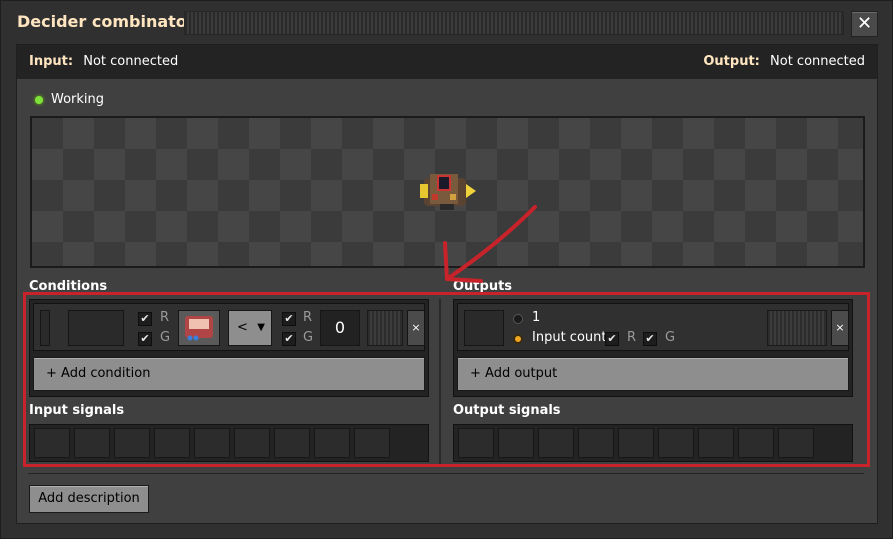 This screenshot has width=893, height=539. What do you see at coordinates (250, 328) in the screenshot?
I see `comparator-dropdown: < ▼` at bounding box center [250, 328].